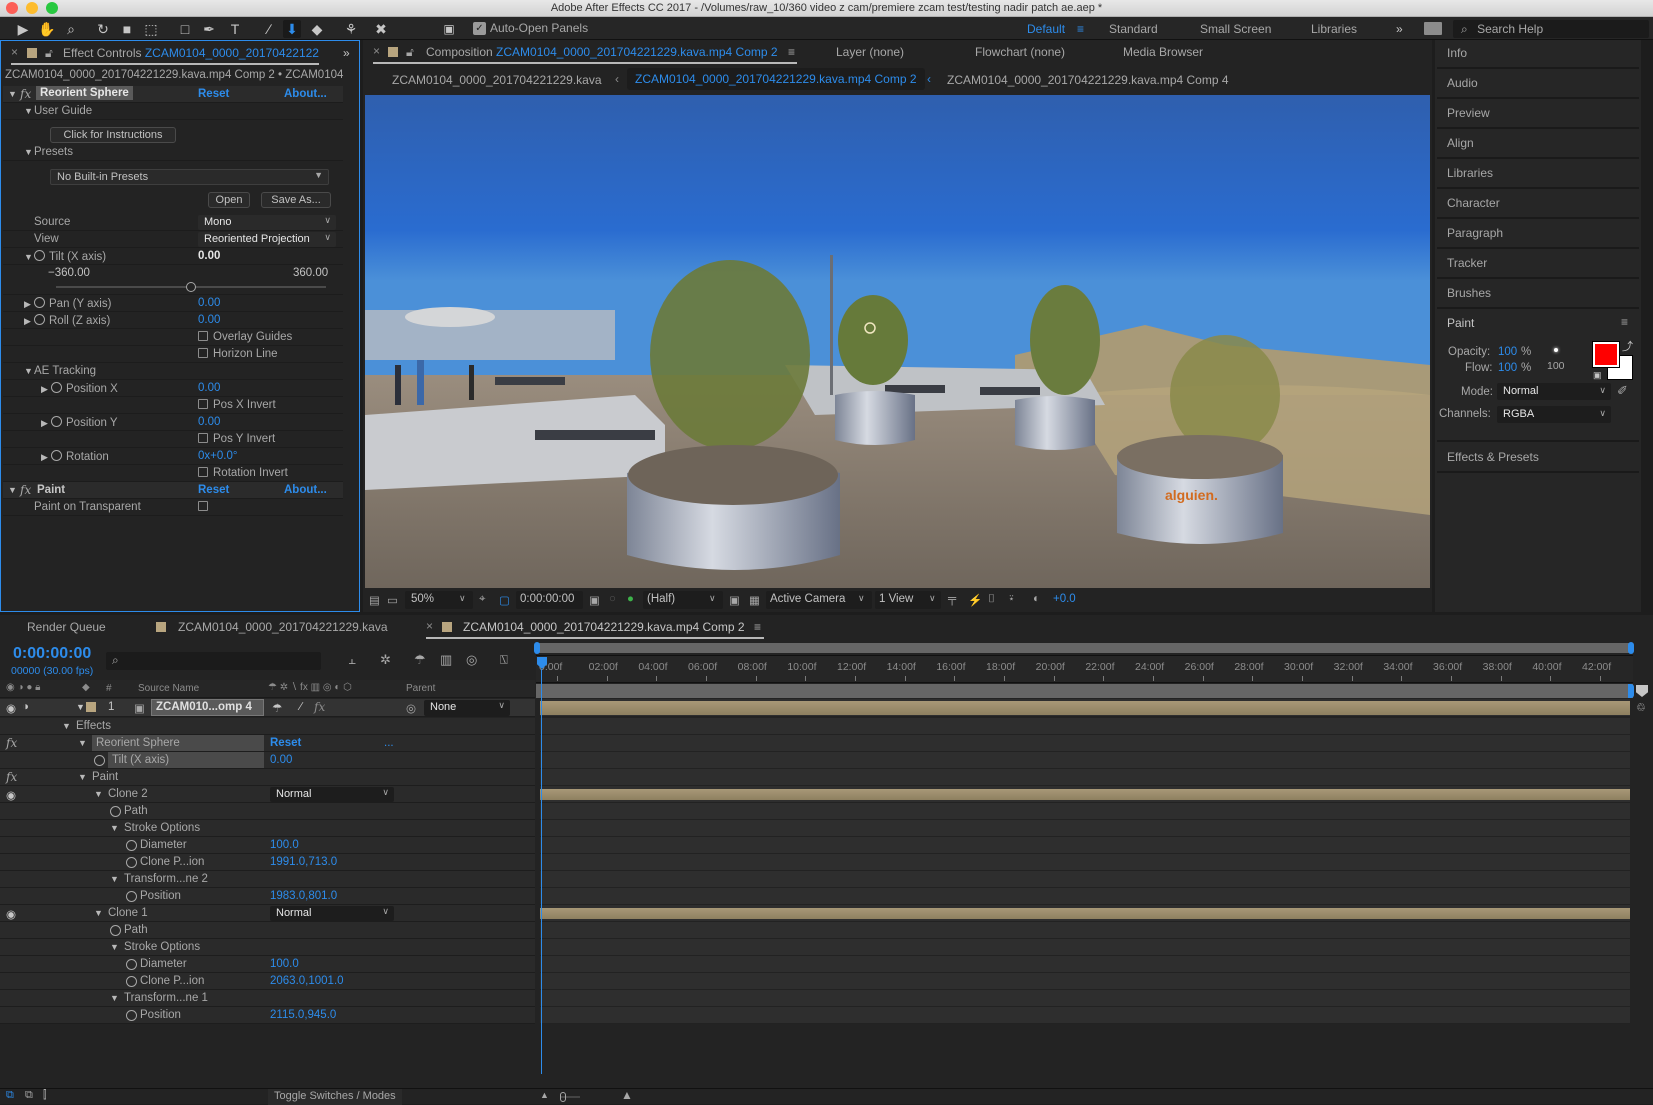 The image size is (1653, 1105). I want to click on workspace-overflow-button: », so click(1399, 29).